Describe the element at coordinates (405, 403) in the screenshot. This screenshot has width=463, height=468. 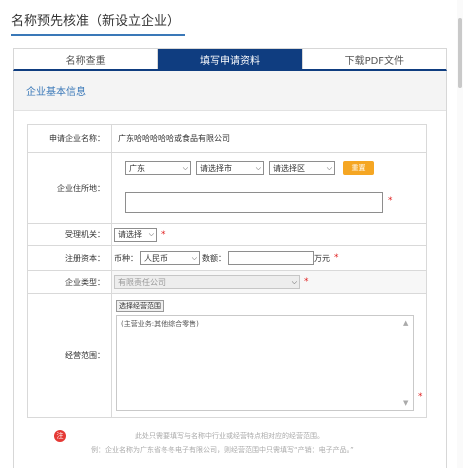
I see `scroll-down-icon: ▼` at that location.